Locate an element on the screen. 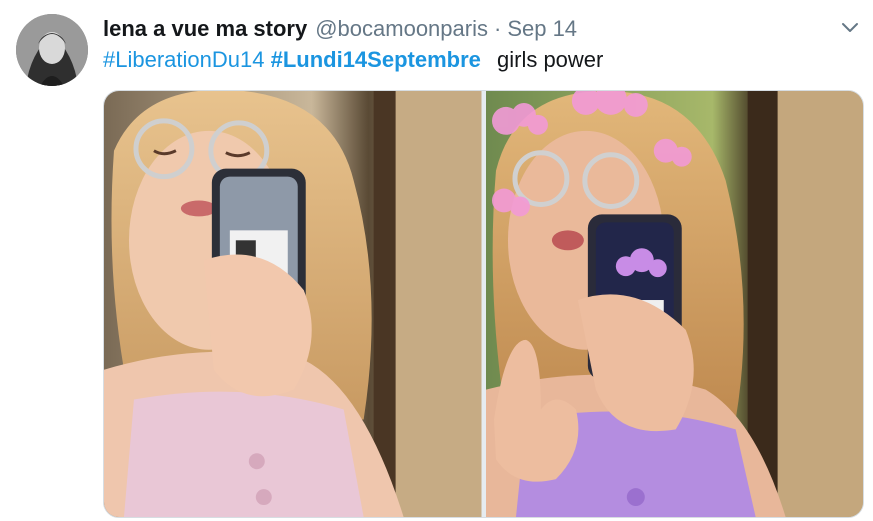  display-name: lena a vue ma story is located at coordinates (205, 29).